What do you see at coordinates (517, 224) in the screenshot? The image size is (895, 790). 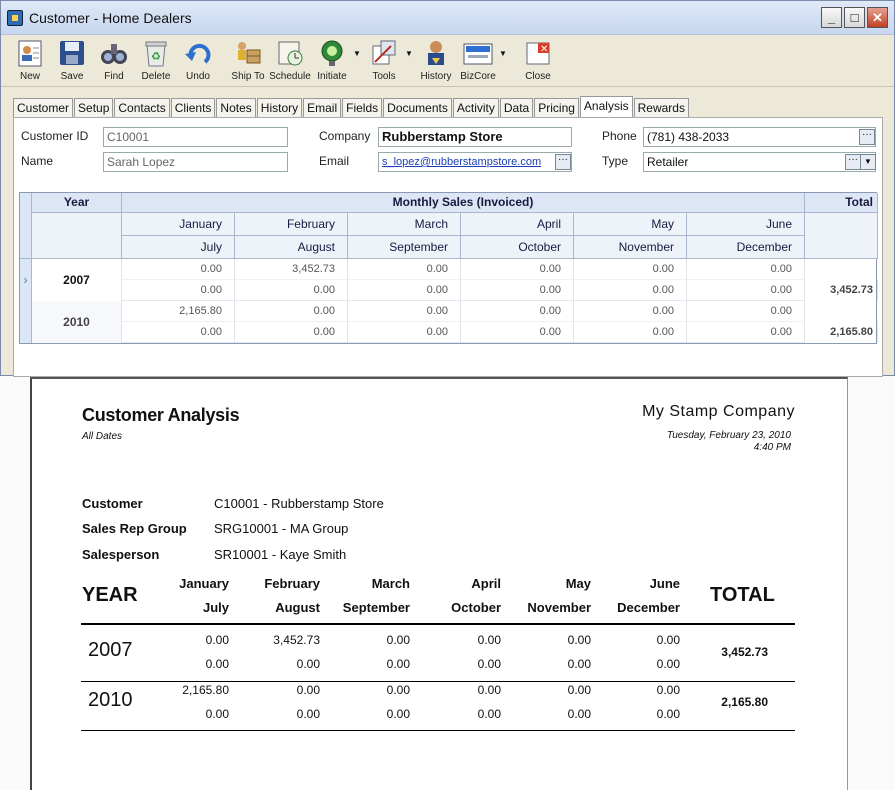 I see `month-column-header: April` at bounding box center [517, 224].